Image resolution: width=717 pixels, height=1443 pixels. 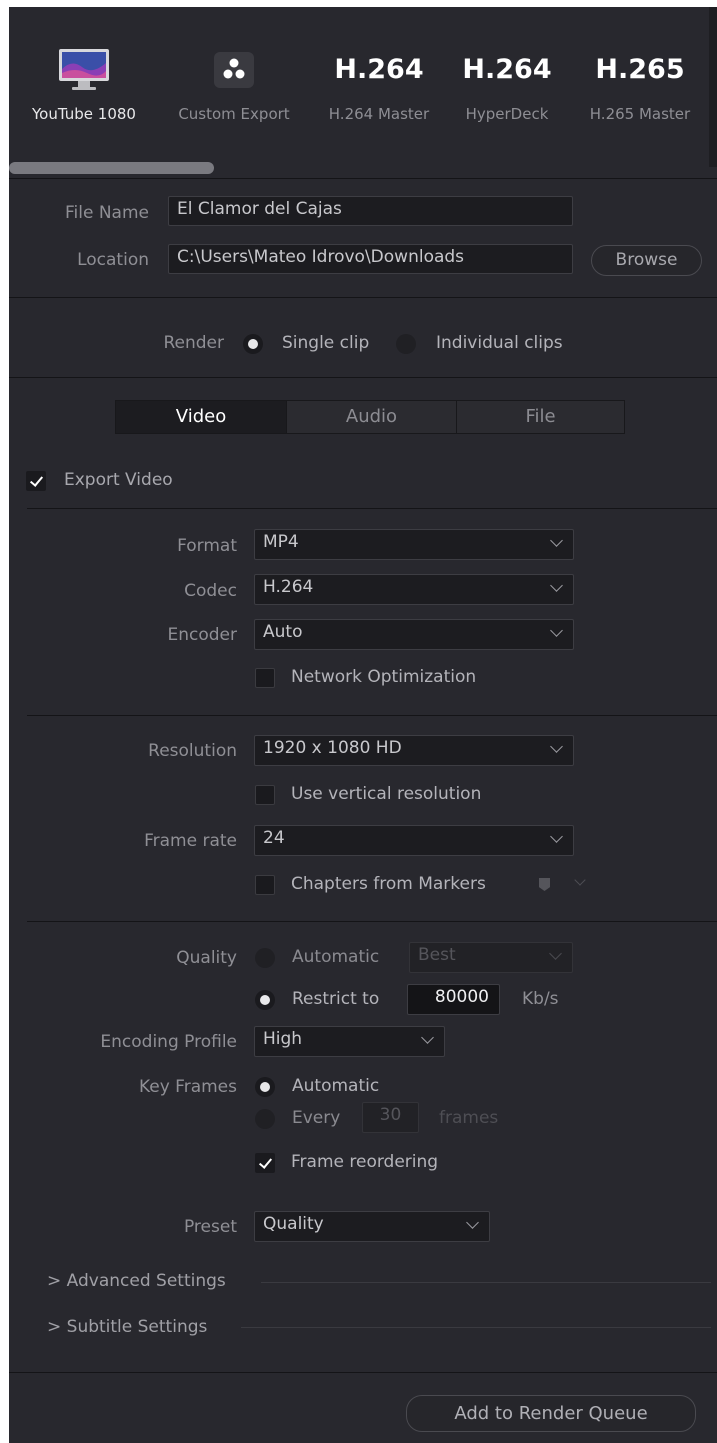 What do you see at coordinates (127, 1327) in the screenshot?
I see `subtitle-settings-toggle: > Subtitle Settings` at bounding box center [127, 1327].